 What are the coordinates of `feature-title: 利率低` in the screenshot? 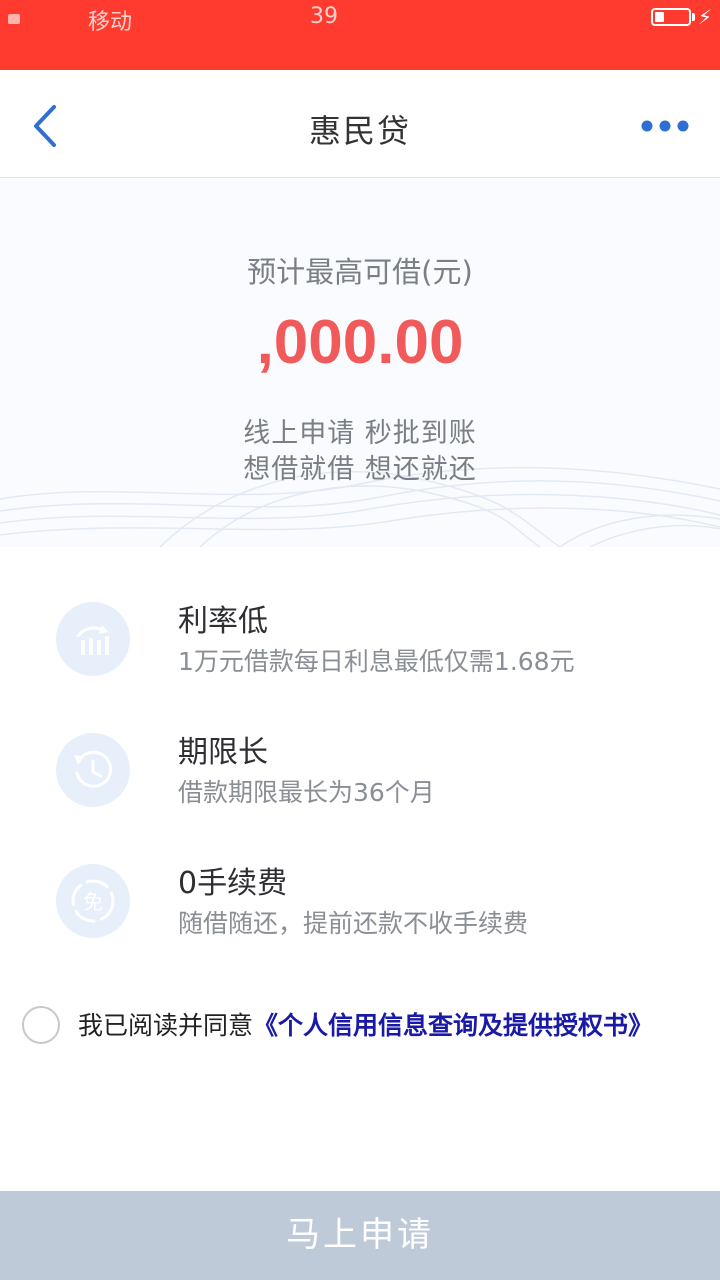 It's located at (223, 621).